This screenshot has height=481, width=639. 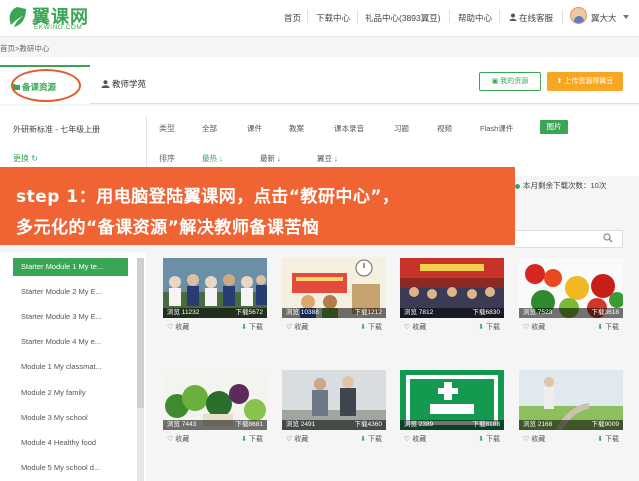 I want to click on my-resources-icon: ▣, so click(x=495, y=81).